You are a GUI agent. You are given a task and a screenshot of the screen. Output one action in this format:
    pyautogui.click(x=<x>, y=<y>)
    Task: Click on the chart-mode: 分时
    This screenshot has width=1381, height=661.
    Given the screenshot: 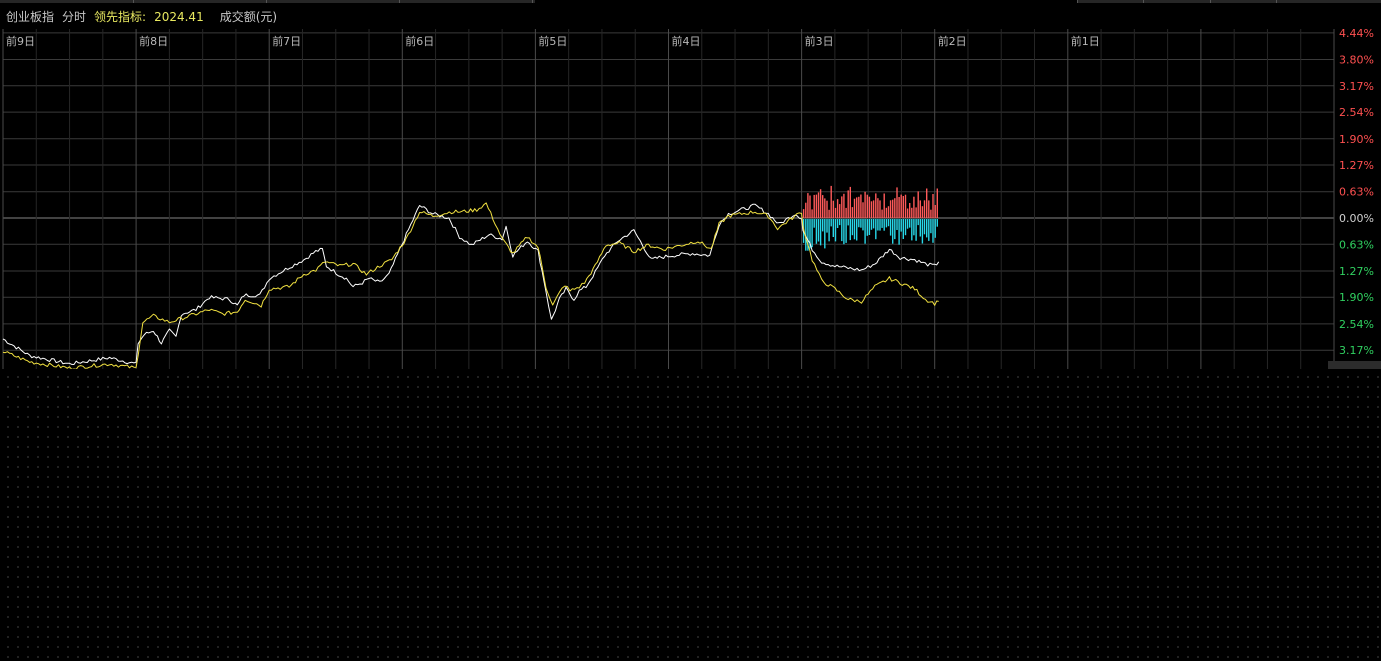 What is the action you would take?
    pyautogui.click(x=74, y=16)
    